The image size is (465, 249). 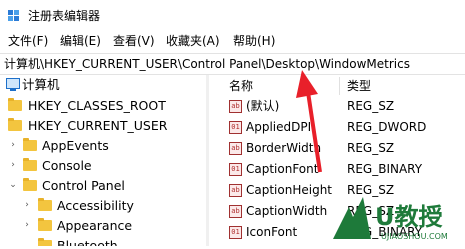 I want to click on arrow-shaft, so click(x=314, y=132).